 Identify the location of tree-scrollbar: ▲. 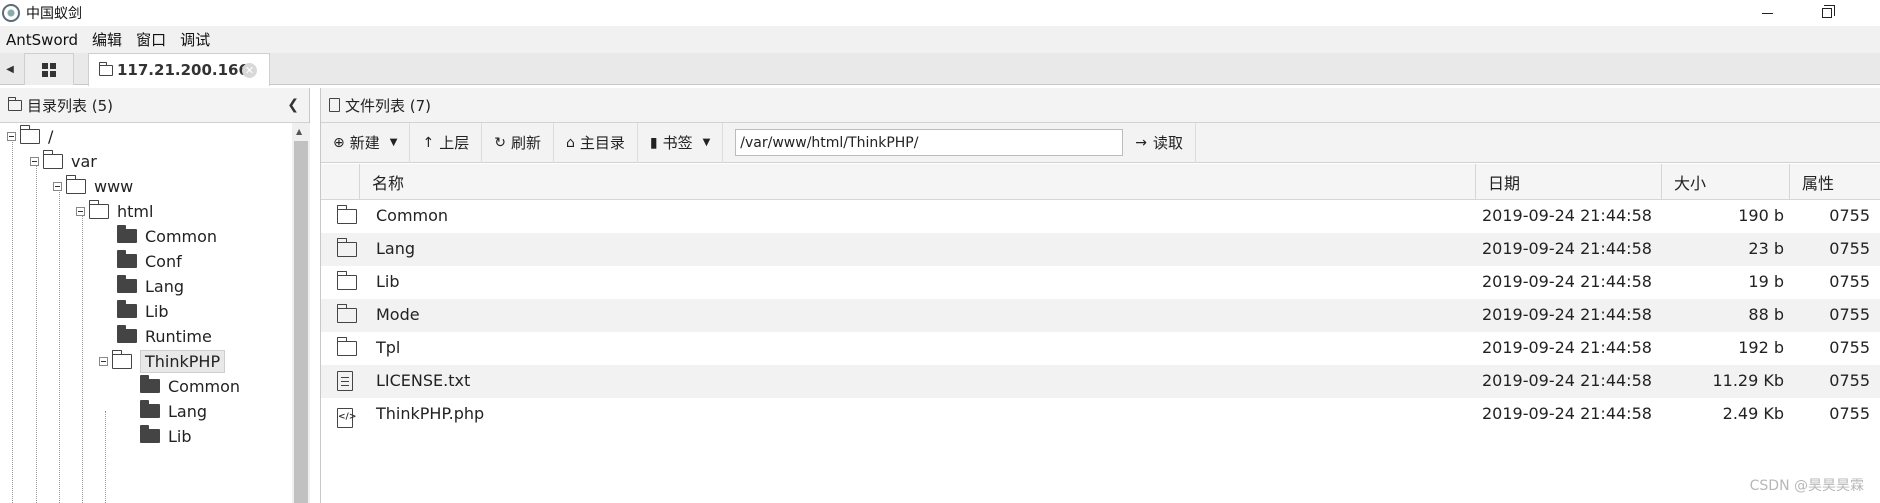
(301, 313).